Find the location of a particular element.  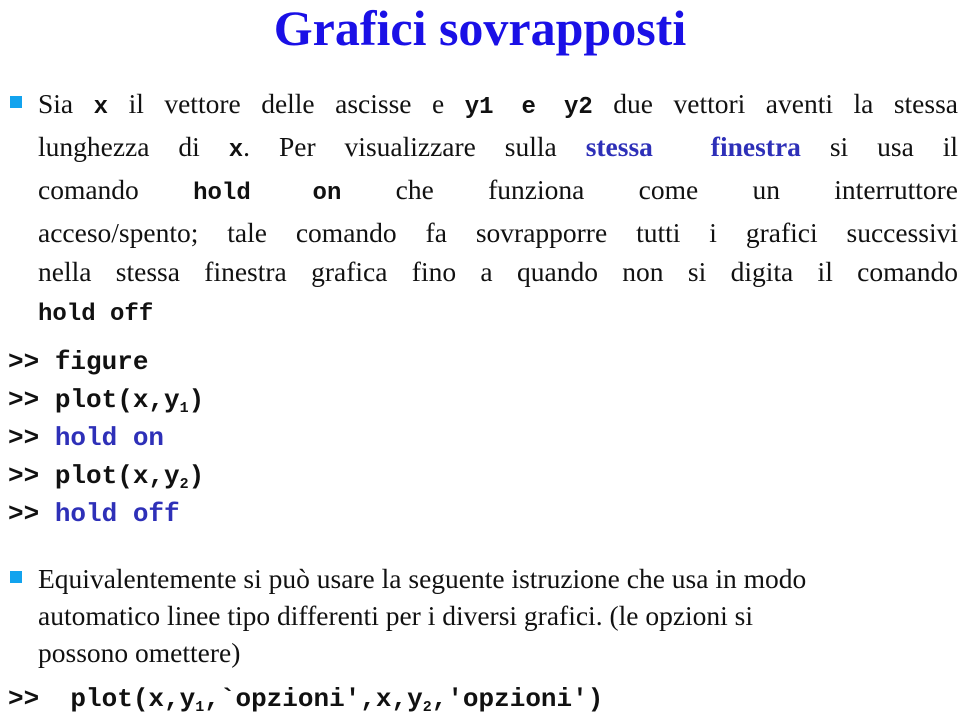

code-line-hold-off: >> hold off is located at coordinates (106, 514).